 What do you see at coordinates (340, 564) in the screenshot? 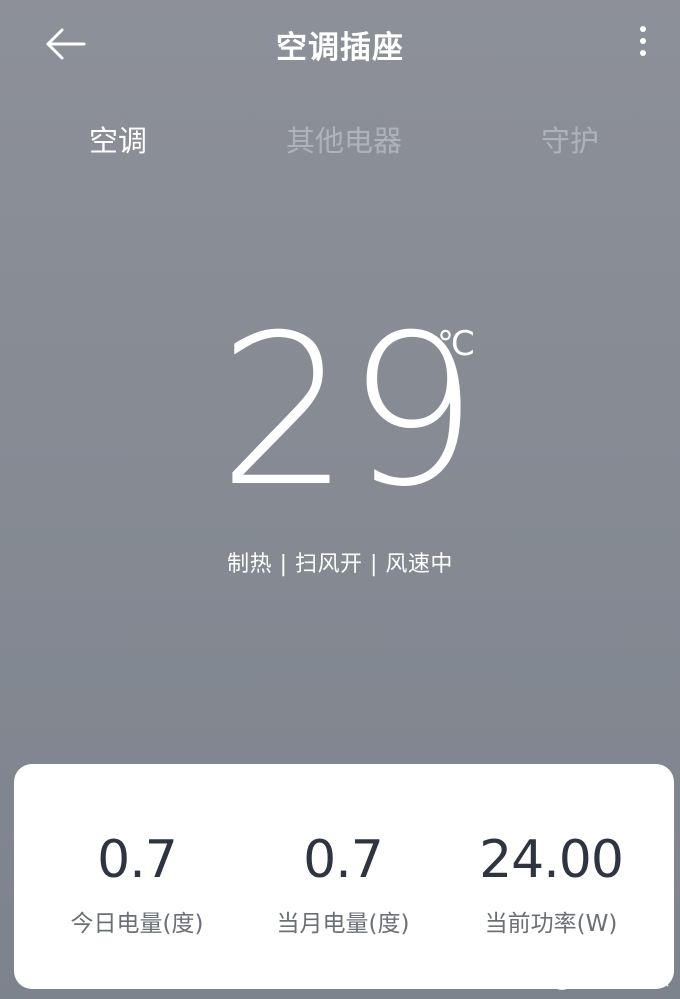
I see `ac-mode-status: 制热 | 扫风开 | 风速中` at bounding box center [340, 564].